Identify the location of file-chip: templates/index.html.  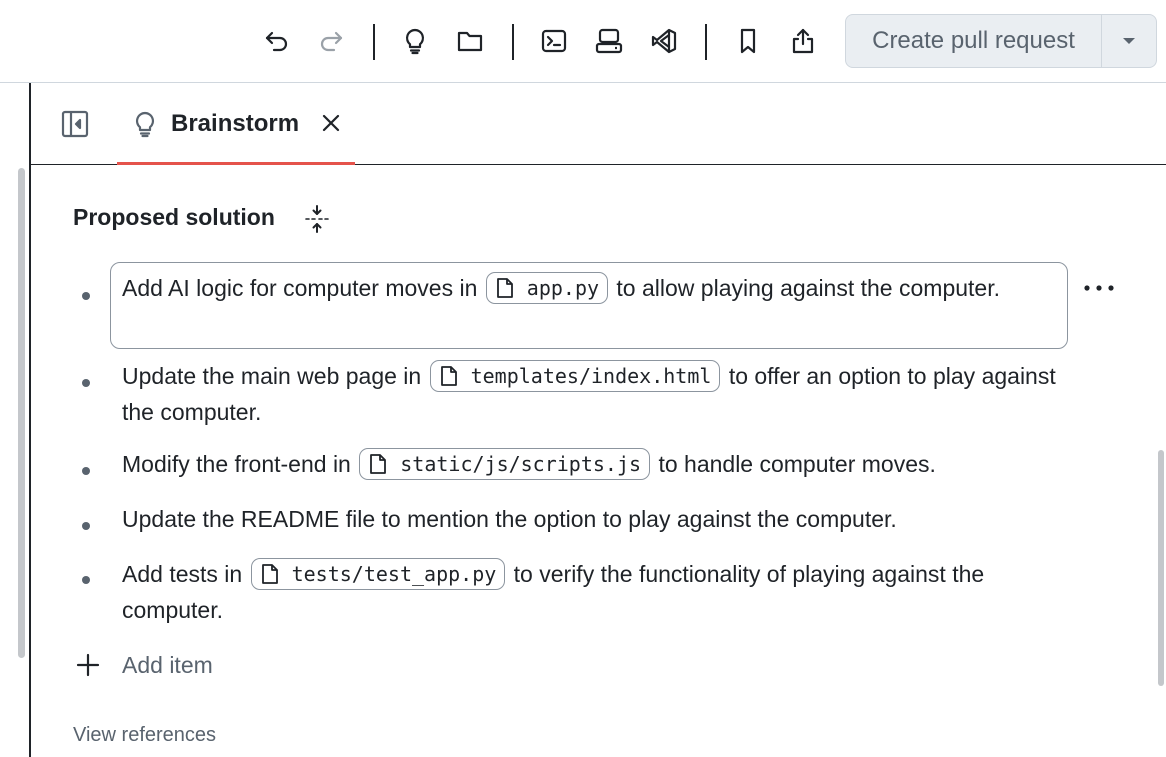
(575, 375).